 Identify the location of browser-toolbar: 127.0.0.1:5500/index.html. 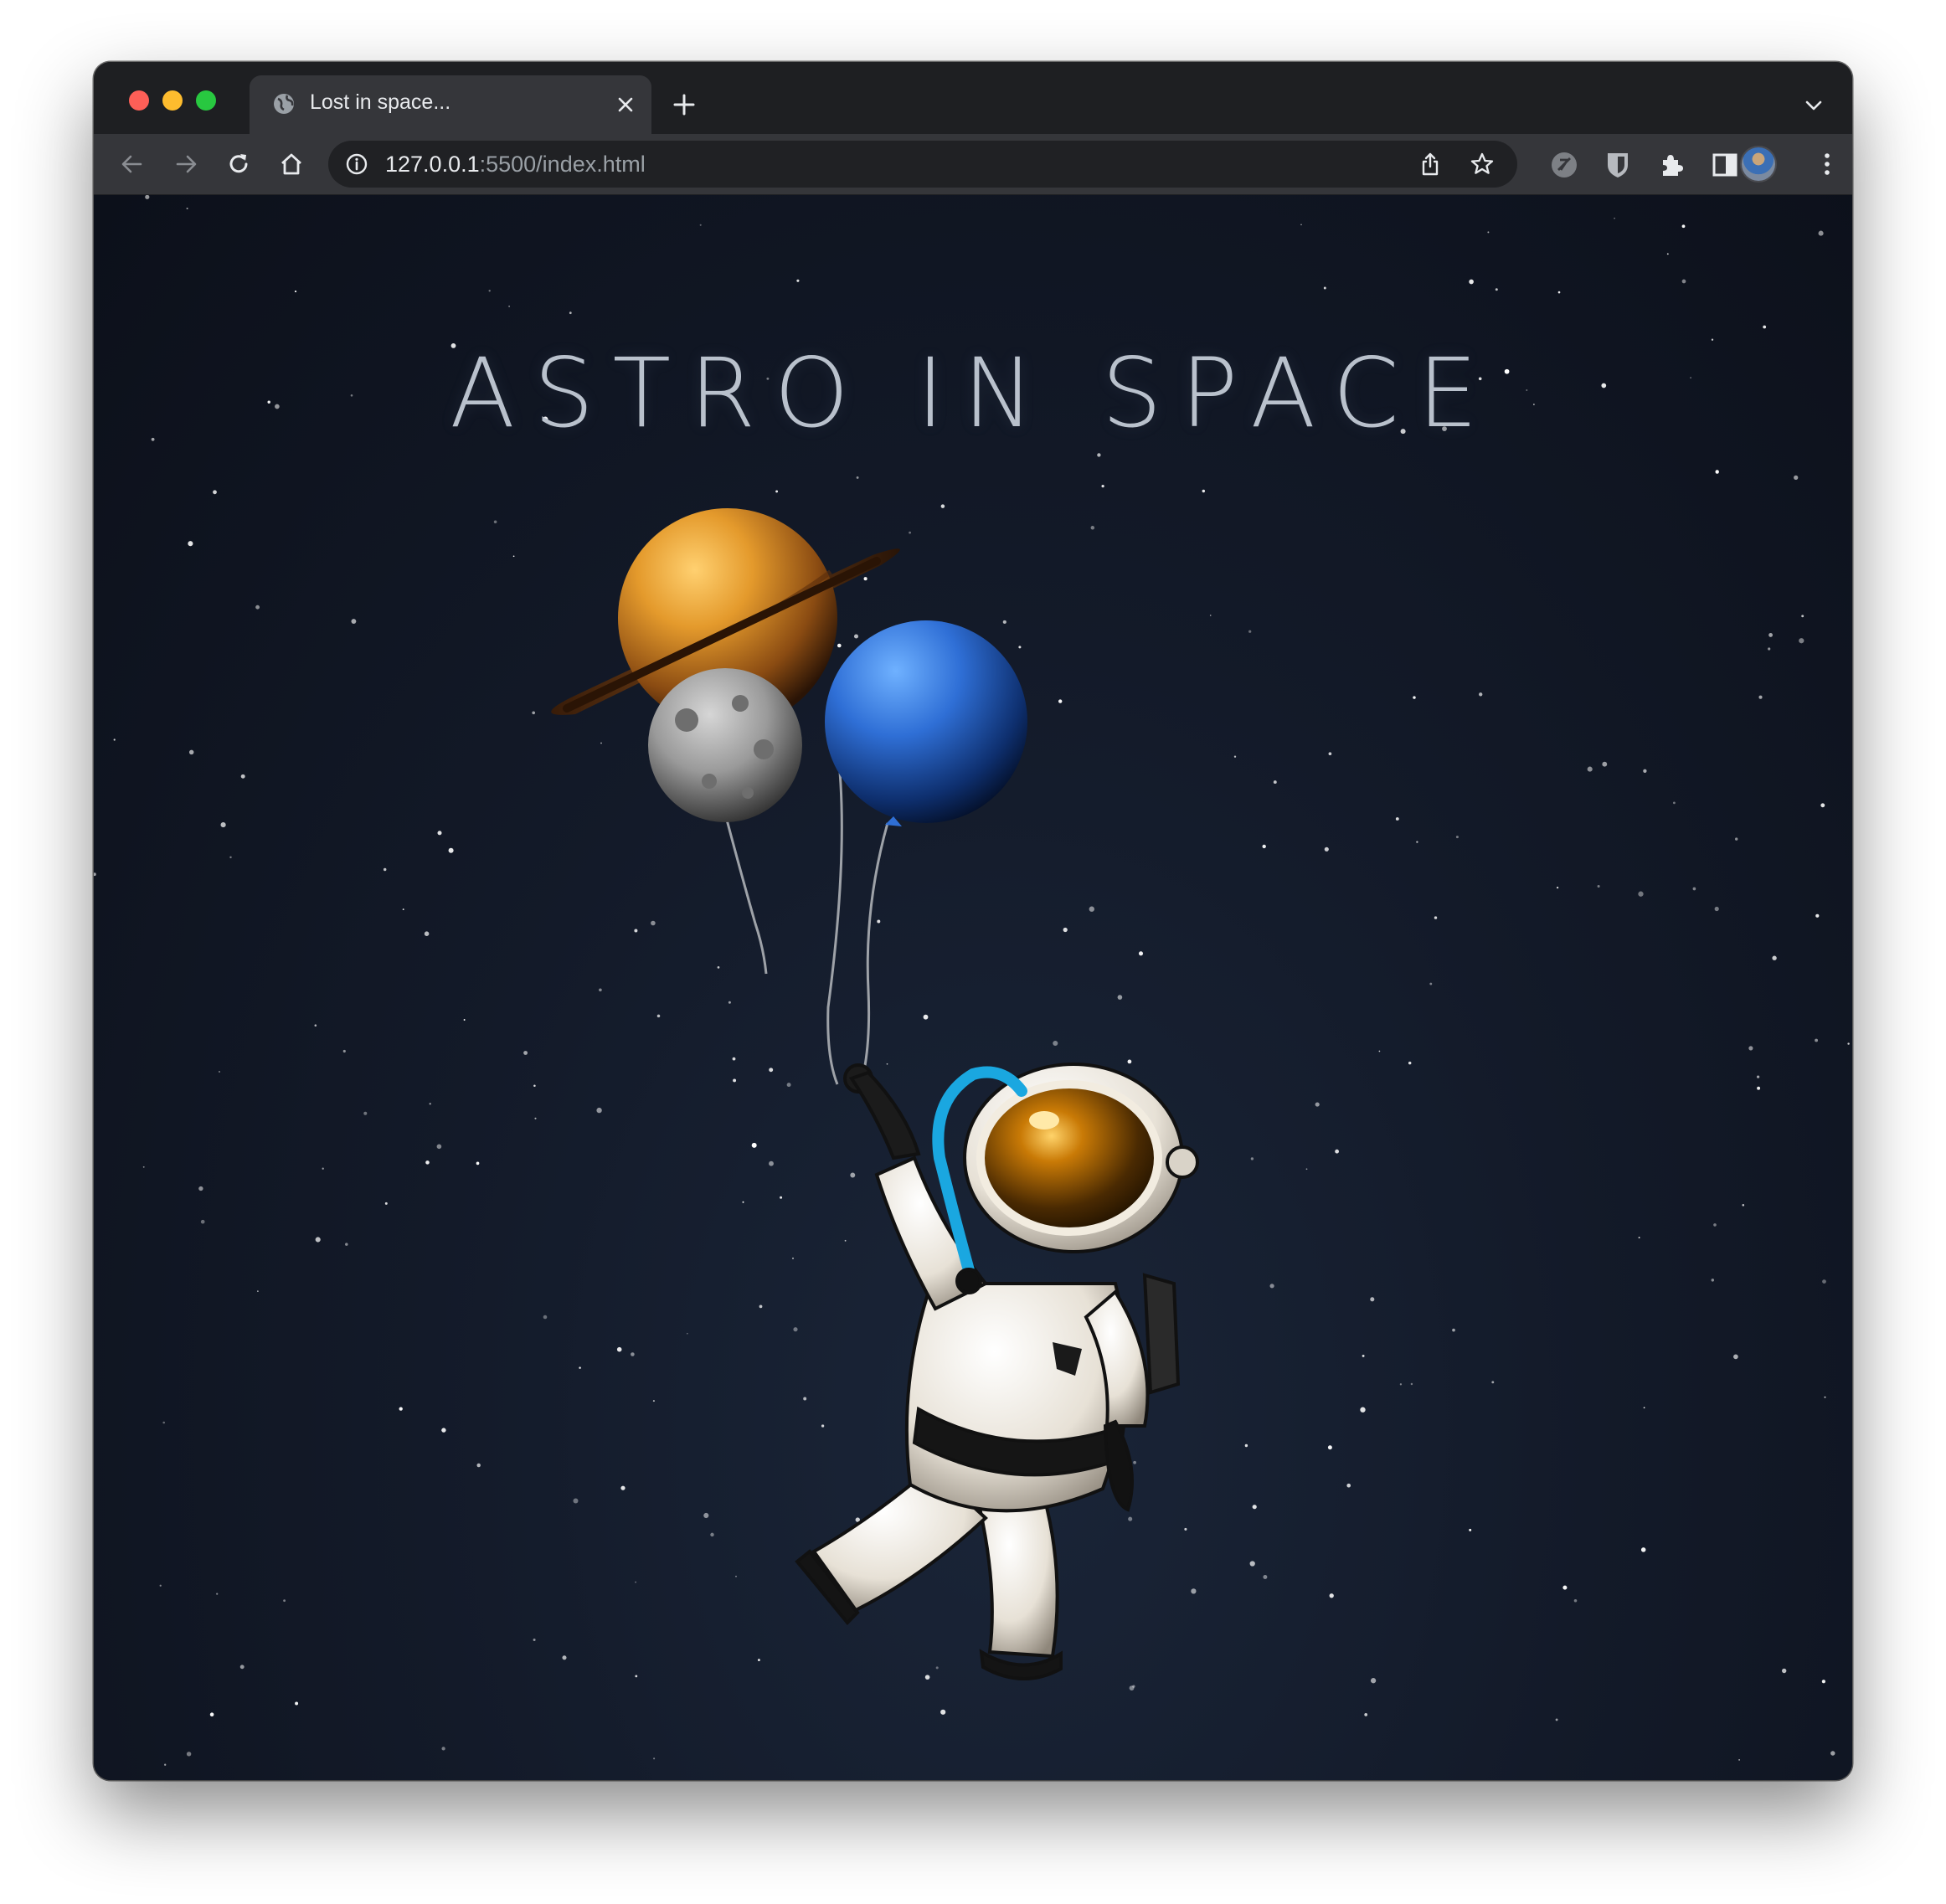
(973, 164).